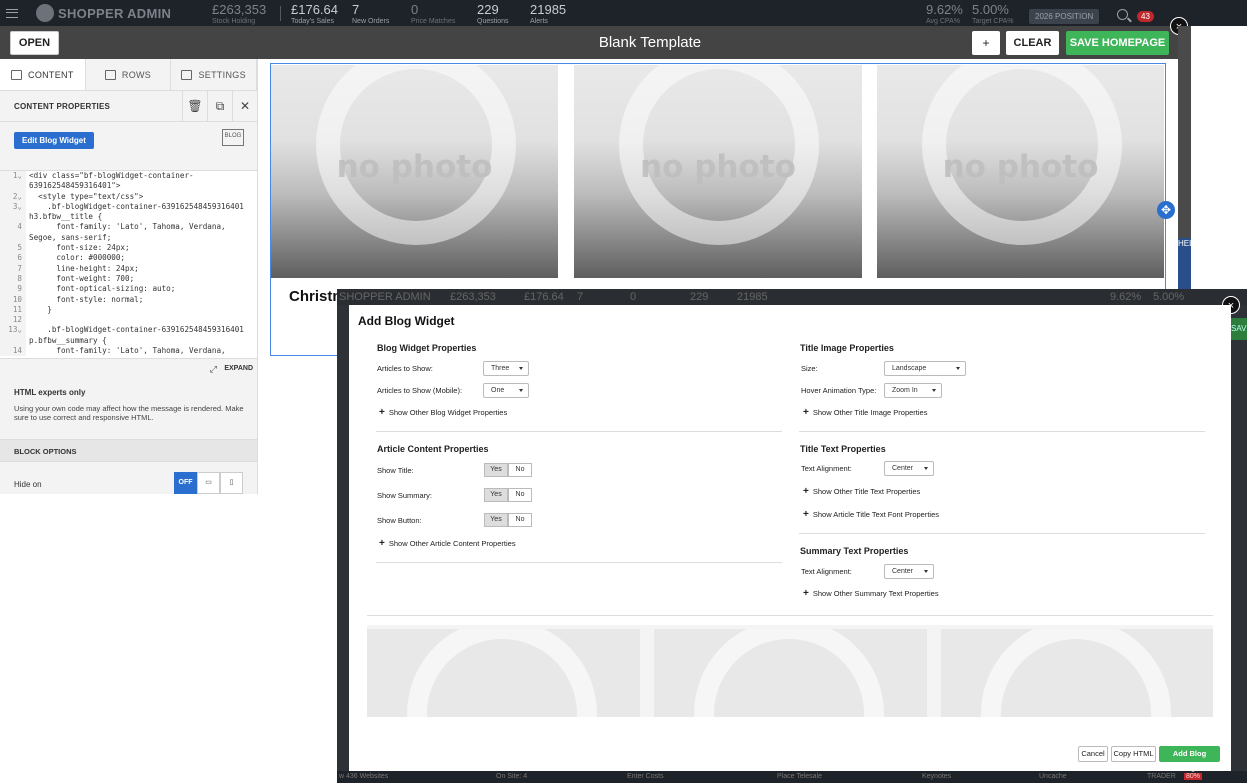 Image resolution: width=1247 pixels, height=783 pixels. I want to click on cancel-button: Cancel, so click(1093, 754).